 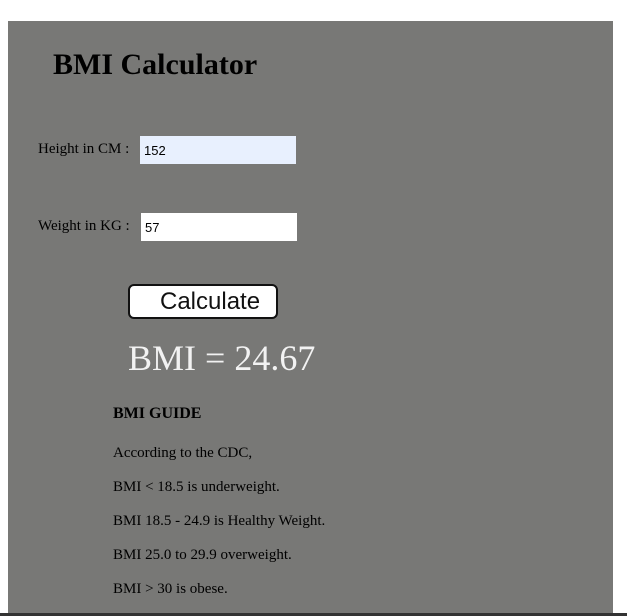 I want to click on guide-line: BMI 25.0 to 29.9 overweight., so click(x=202, y=555).